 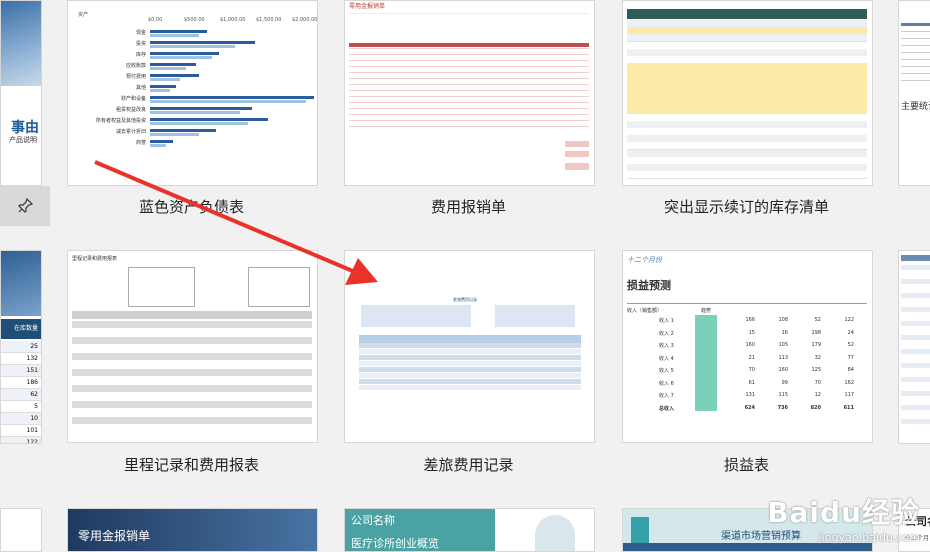 What do you see at coordinates (21, 93) in the screenshot?
I see `left-preview-top: 事由 产品说明` at bounding box center [21, 93].